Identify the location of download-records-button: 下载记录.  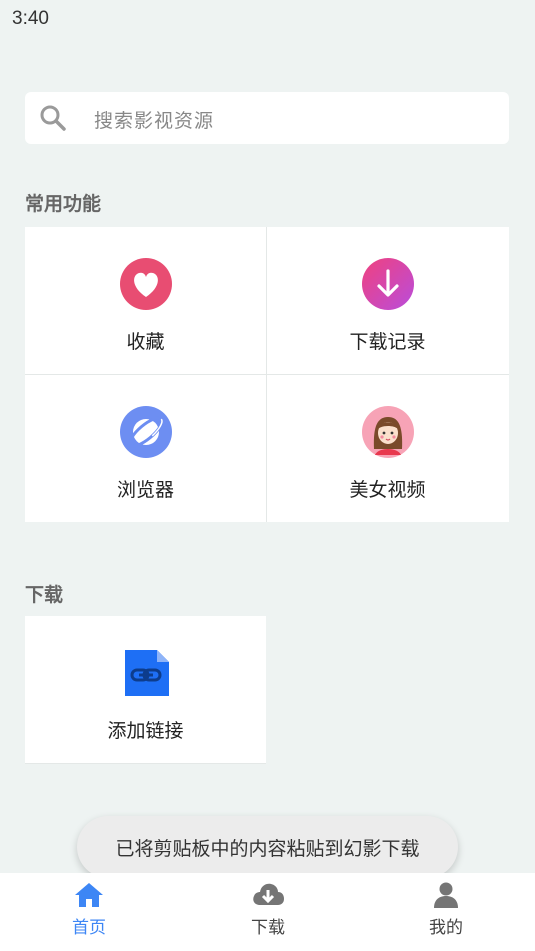
(387, 300).